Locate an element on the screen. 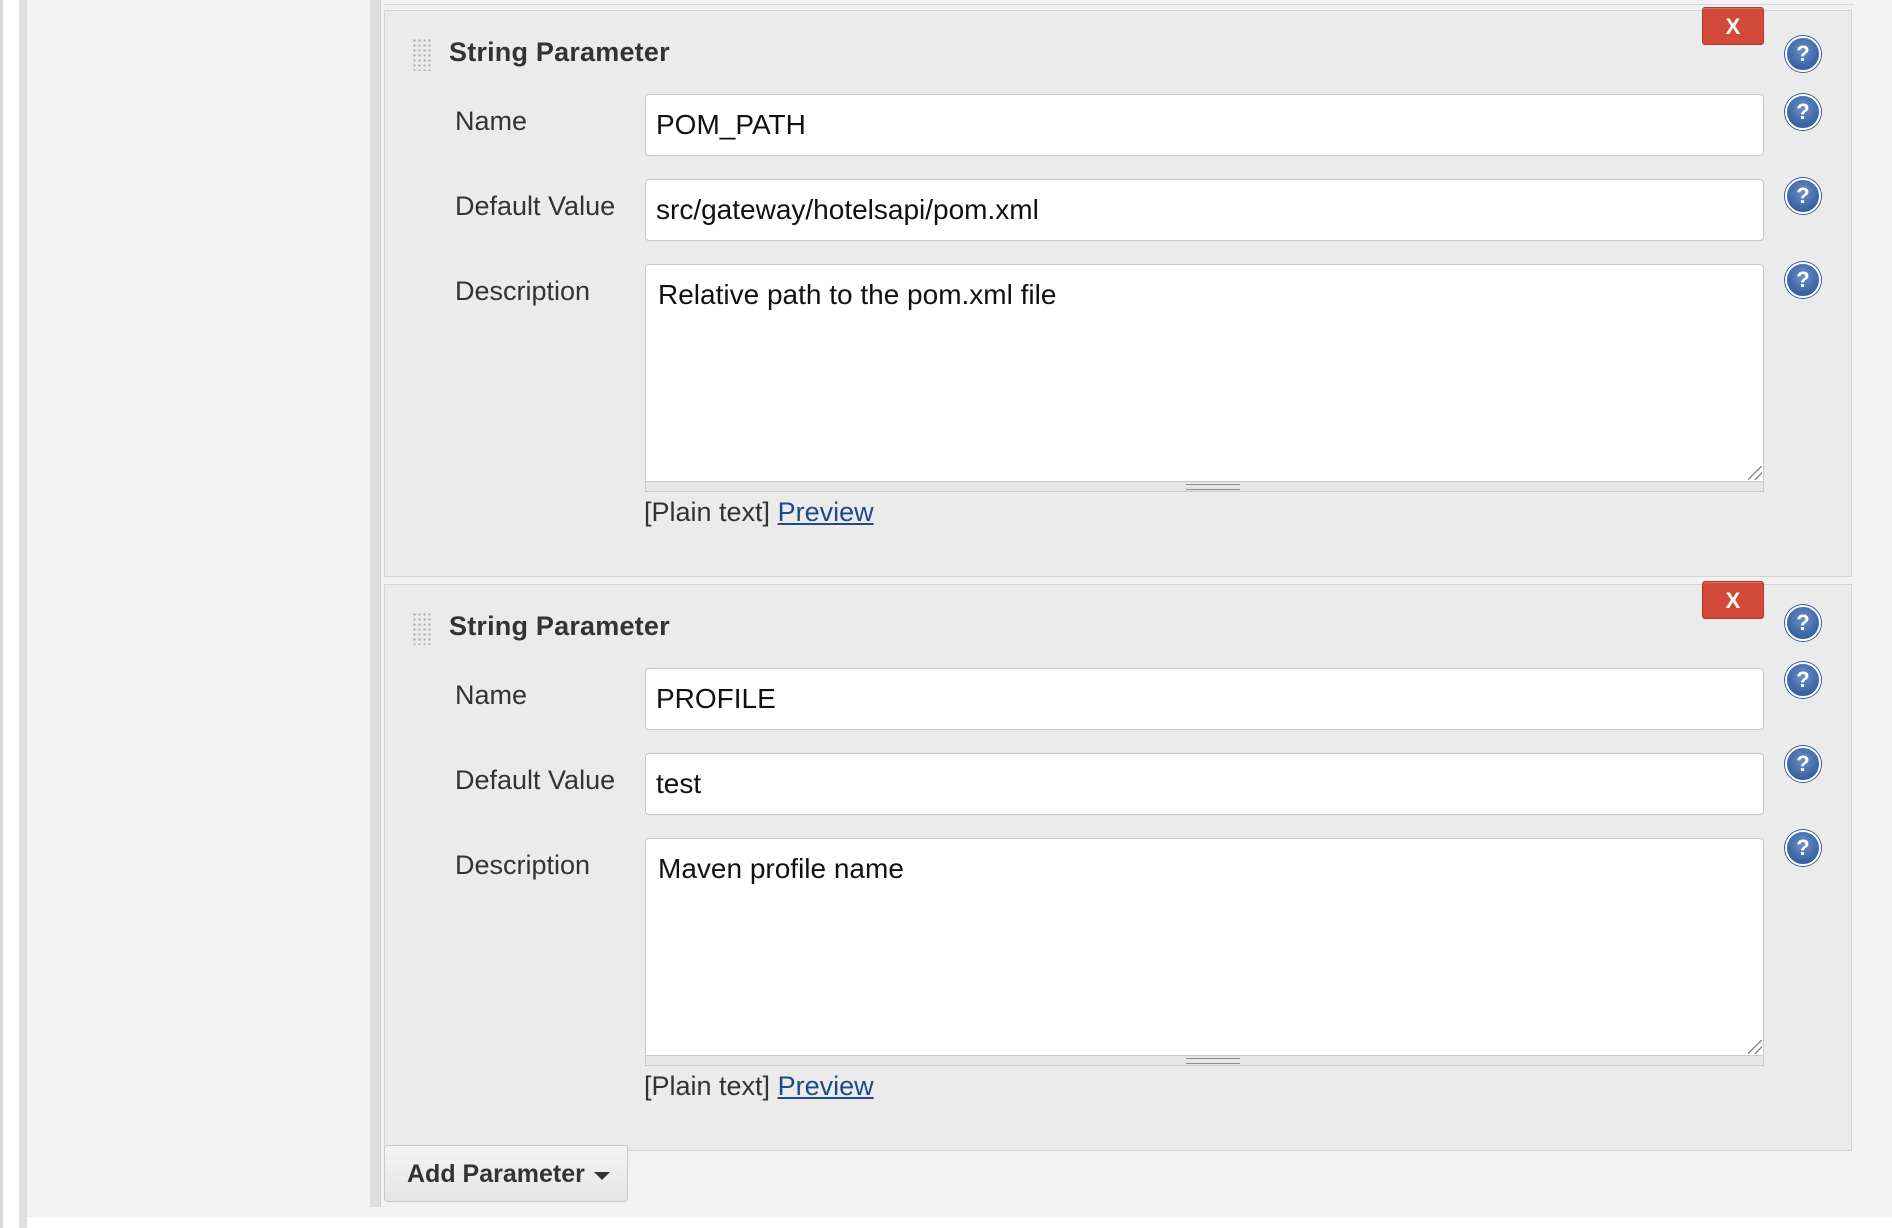 The width and height of the screenshot is (1892, 1228). section-left-bar is located at coordinates (375, 603).